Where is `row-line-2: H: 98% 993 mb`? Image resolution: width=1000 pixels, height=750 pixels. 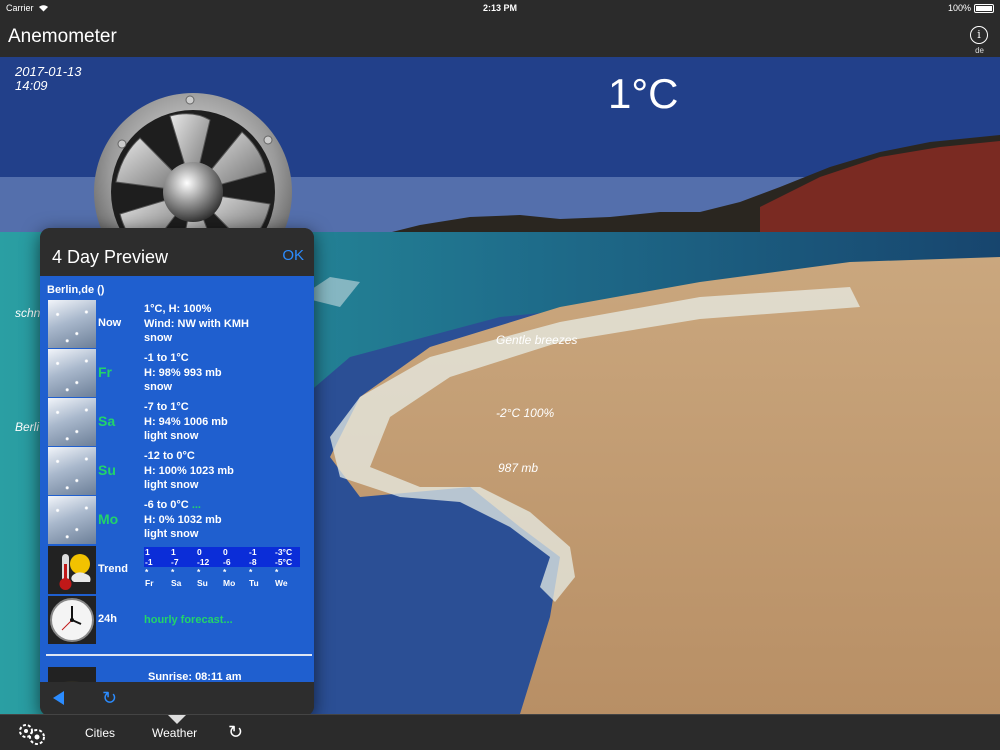 row-line-2: H: 98% 993 mb is located at coordinates (183, 372).